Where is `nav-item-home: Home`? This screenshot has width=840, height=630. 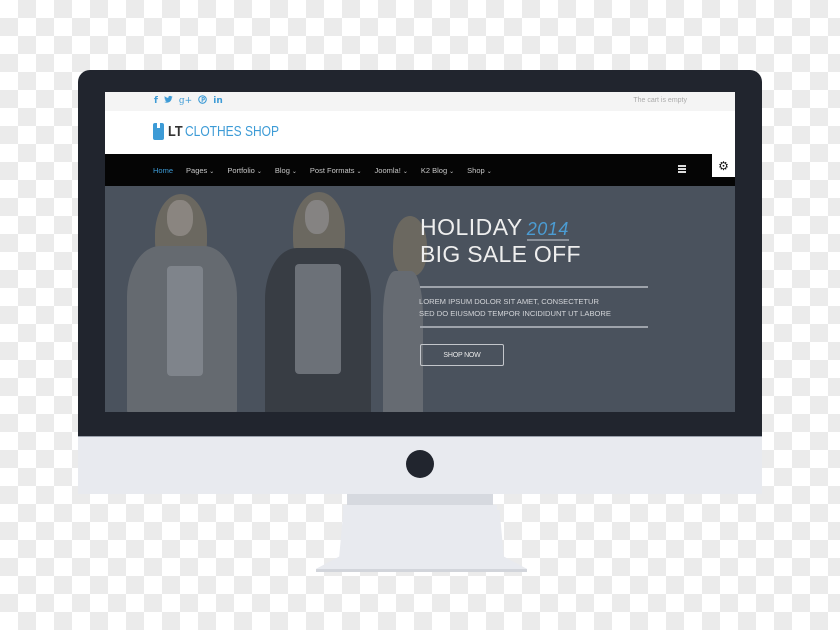 nav-item-home: Home is located at coordinates (163, 170).